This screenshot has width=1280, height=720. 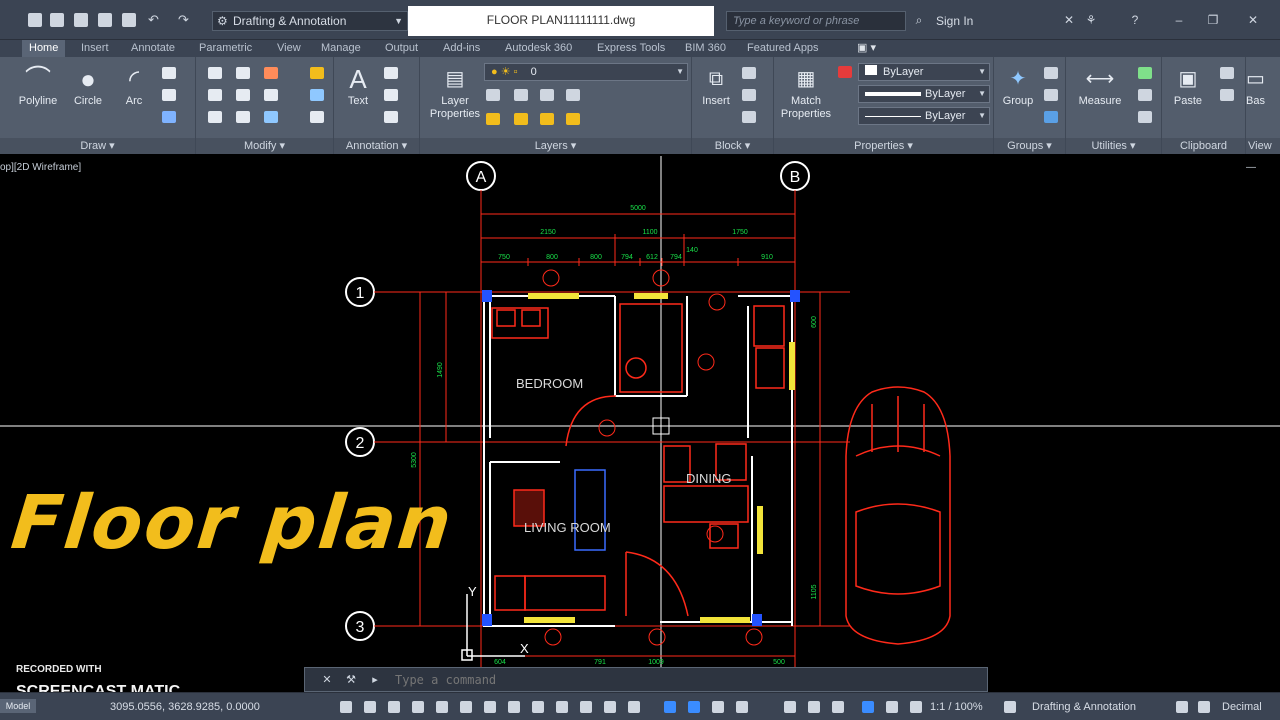 What do you see at coordinates (215, 95) in the screenshot?
I see `copy-icon` at bounding box center [215, 95].